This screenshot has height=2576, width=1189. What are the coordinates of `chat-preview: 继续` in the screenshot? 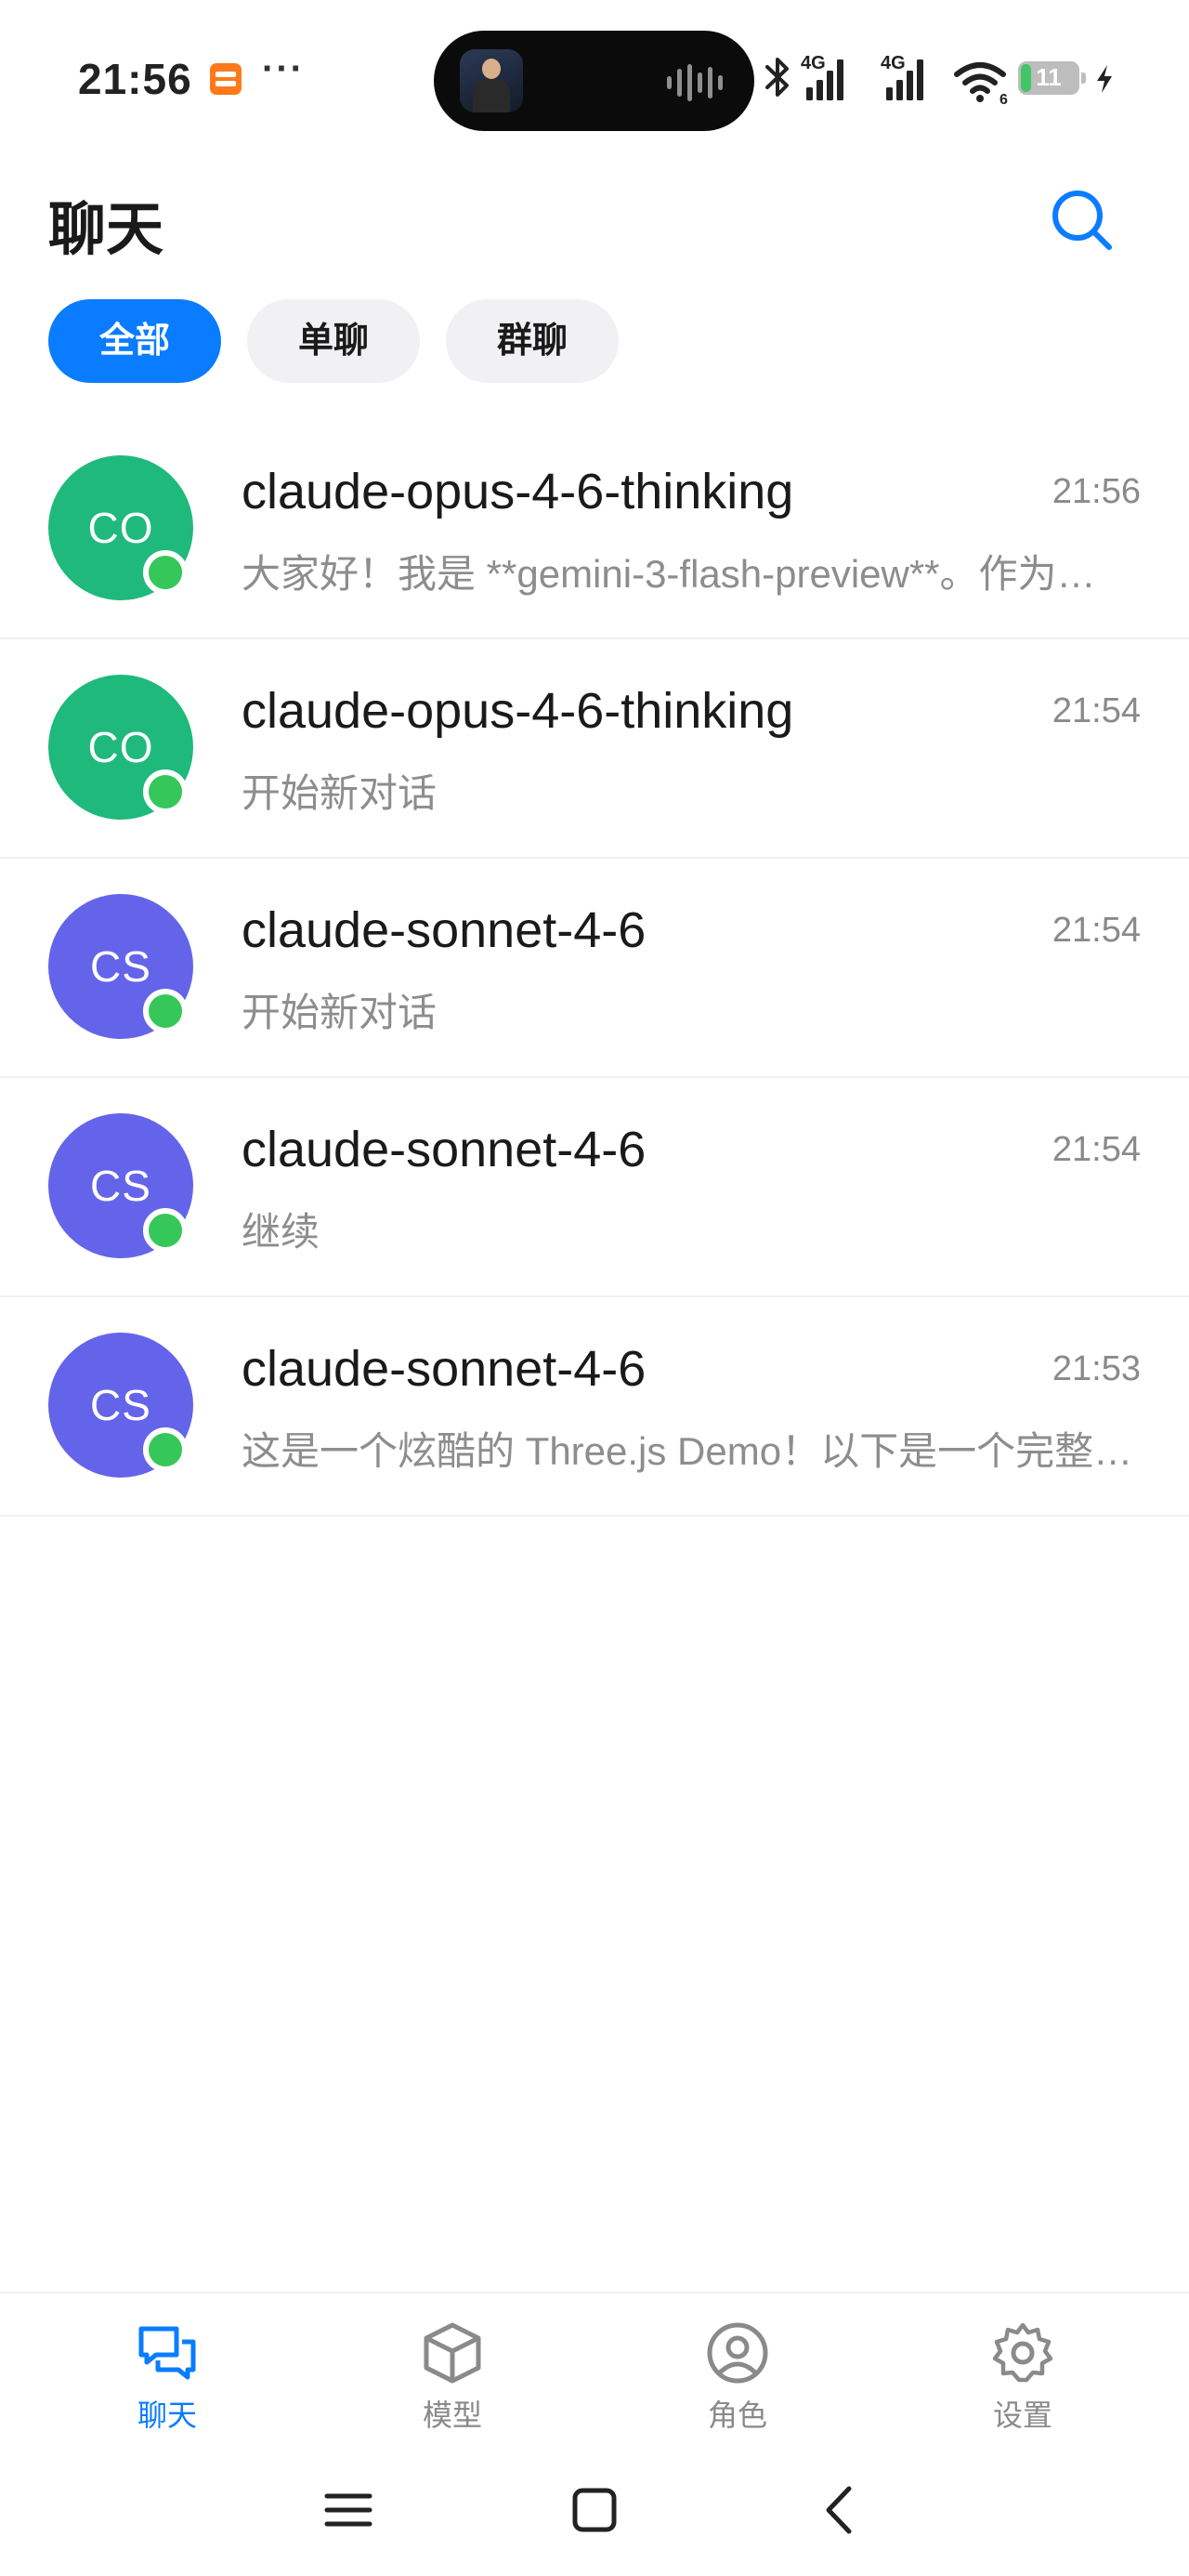 It's located at (281, 1232).